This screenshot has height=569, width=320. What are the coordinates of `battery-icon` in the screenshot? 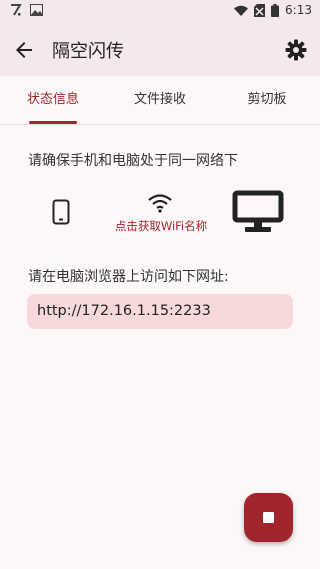 It's located at (275, 10).